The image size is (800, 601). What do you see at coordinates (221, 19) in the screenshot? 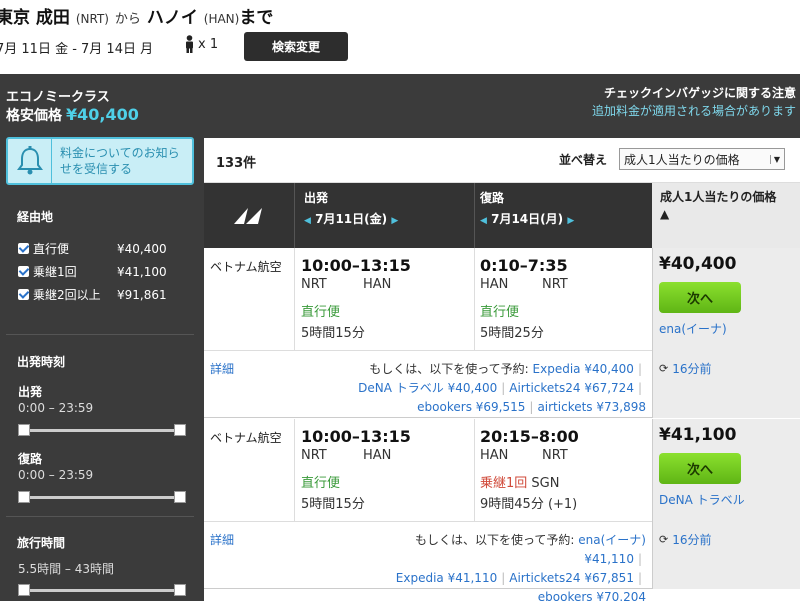
I see `destination-code: (HAN)` at bounding box center [221, 19].